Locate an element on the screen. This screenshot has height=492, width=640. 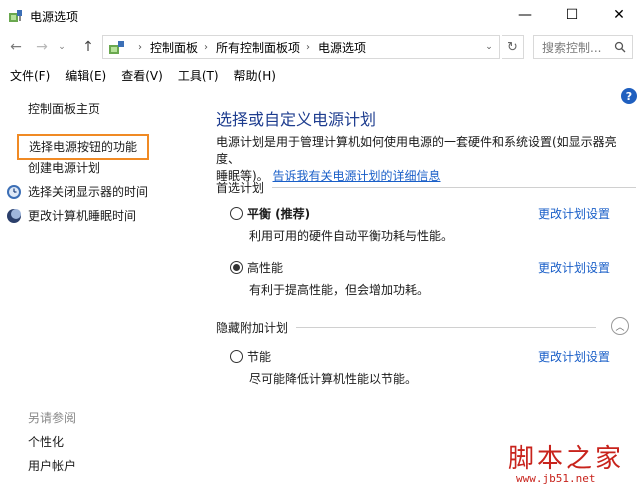
plan-high-performance-change-link: 更改计划设置 is located at coordinates (574, 267).